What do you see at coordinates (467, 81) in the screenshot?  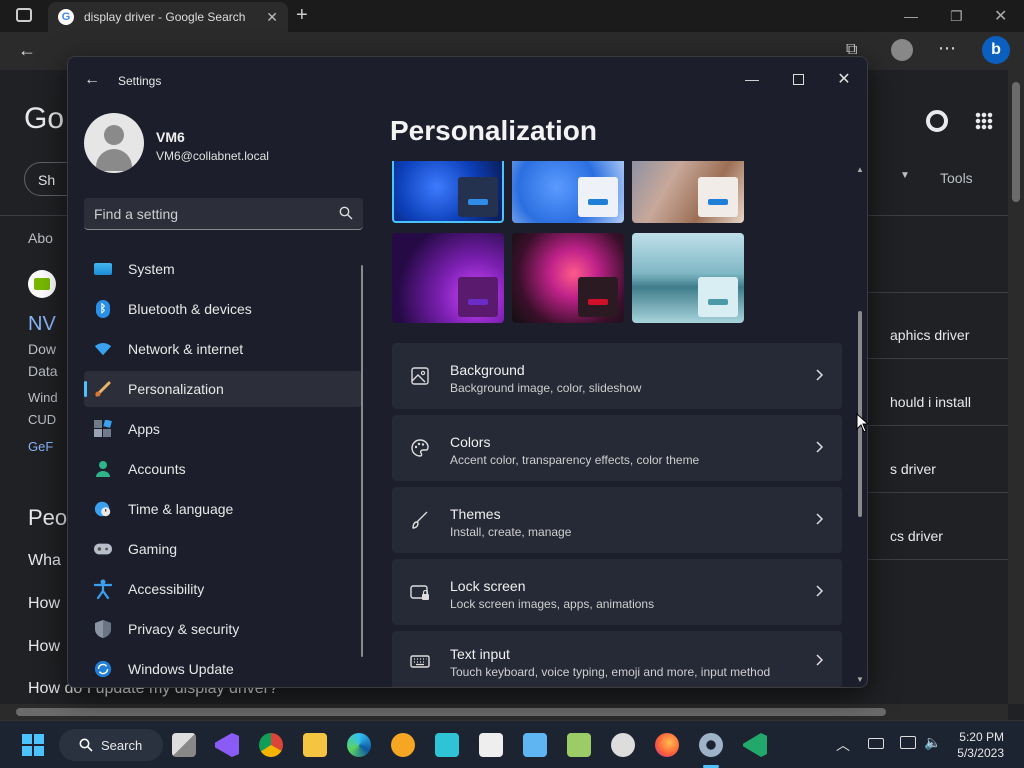 I see `settings-titlebar: ← Settings — ✕` at bounding box center [467, 81].